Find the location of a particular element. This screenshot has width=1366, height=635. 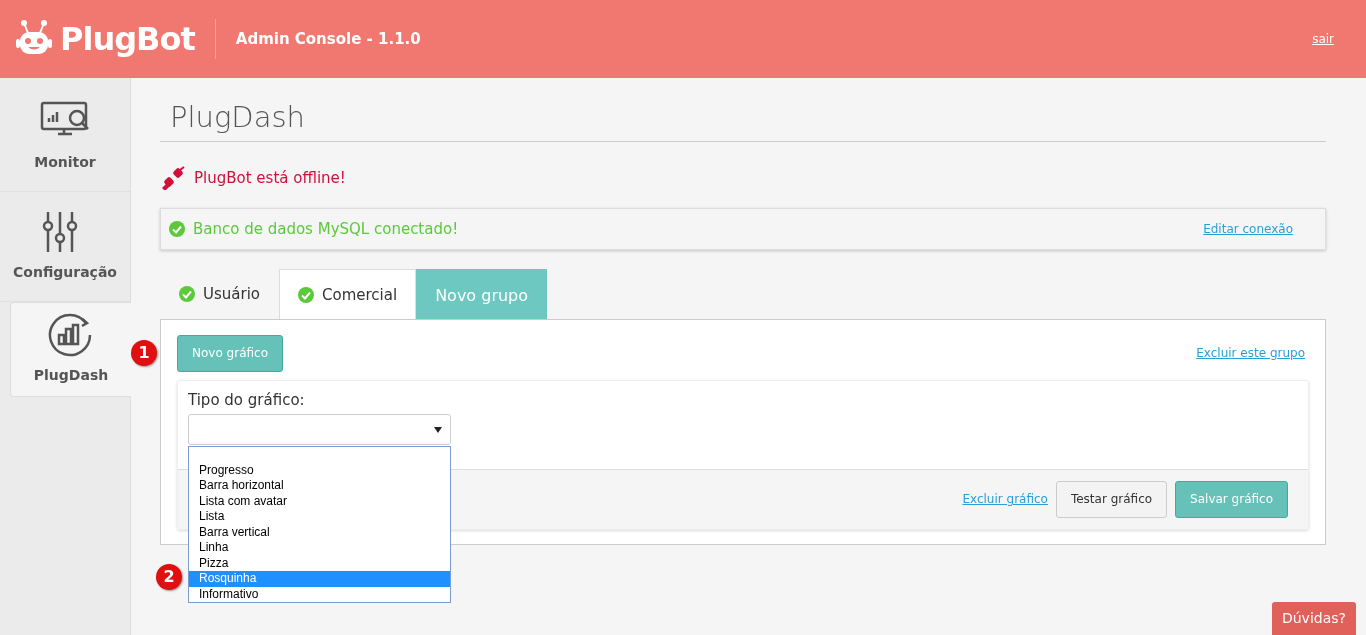

dropdown-option: Lista com avatar is located at coordinates (319, 501).